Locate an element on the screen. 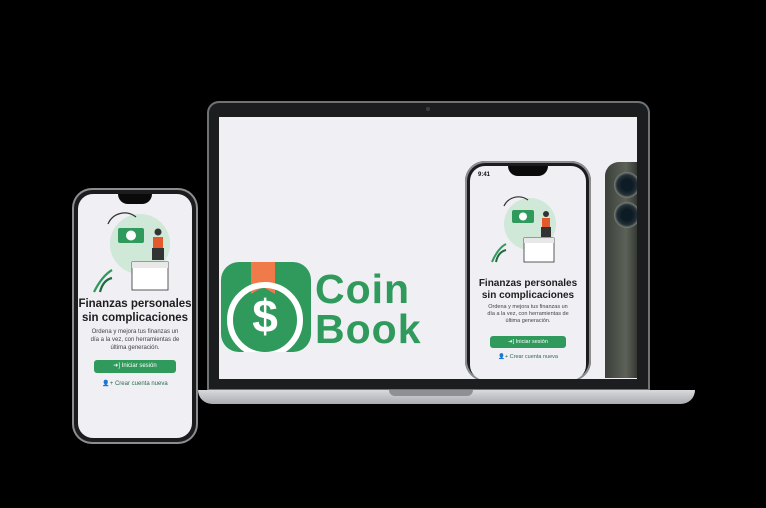 This screenshot has width=766, height=508. brand-line-2: Book is located at coordinates (368, 329).